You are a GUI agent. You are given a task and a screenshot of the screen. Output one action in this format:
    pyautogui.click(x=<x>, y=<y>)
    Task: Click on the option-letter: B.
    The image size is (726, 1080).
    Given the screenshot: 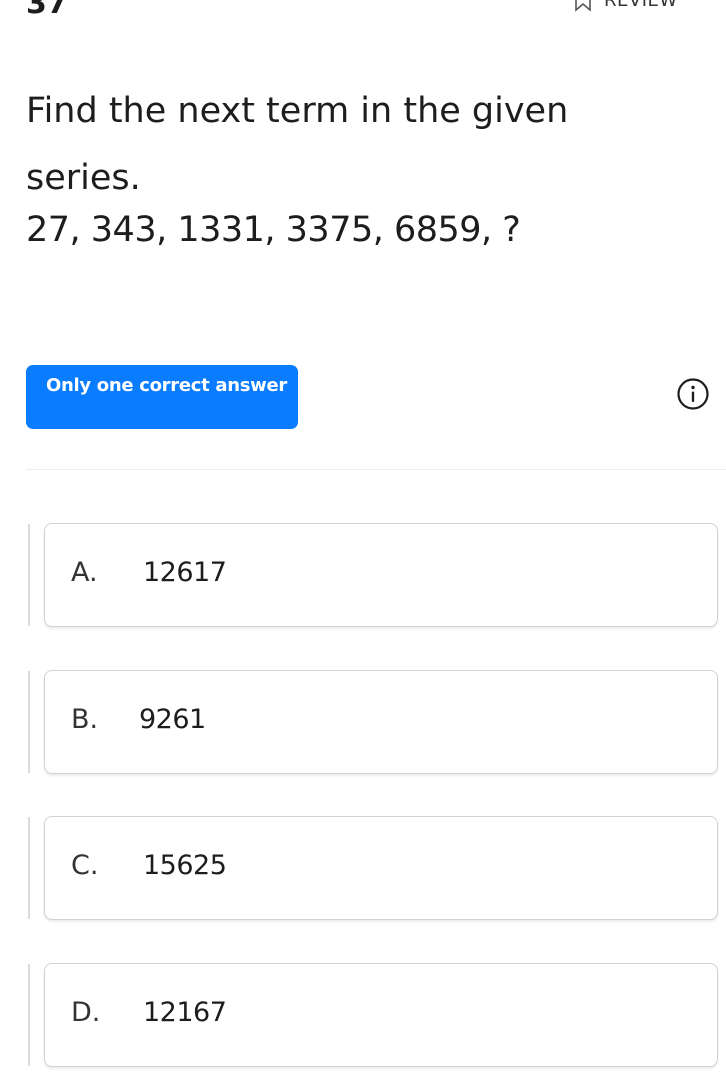 What is the action you would take?
    pyautogui.click(x=85, y=719)
    